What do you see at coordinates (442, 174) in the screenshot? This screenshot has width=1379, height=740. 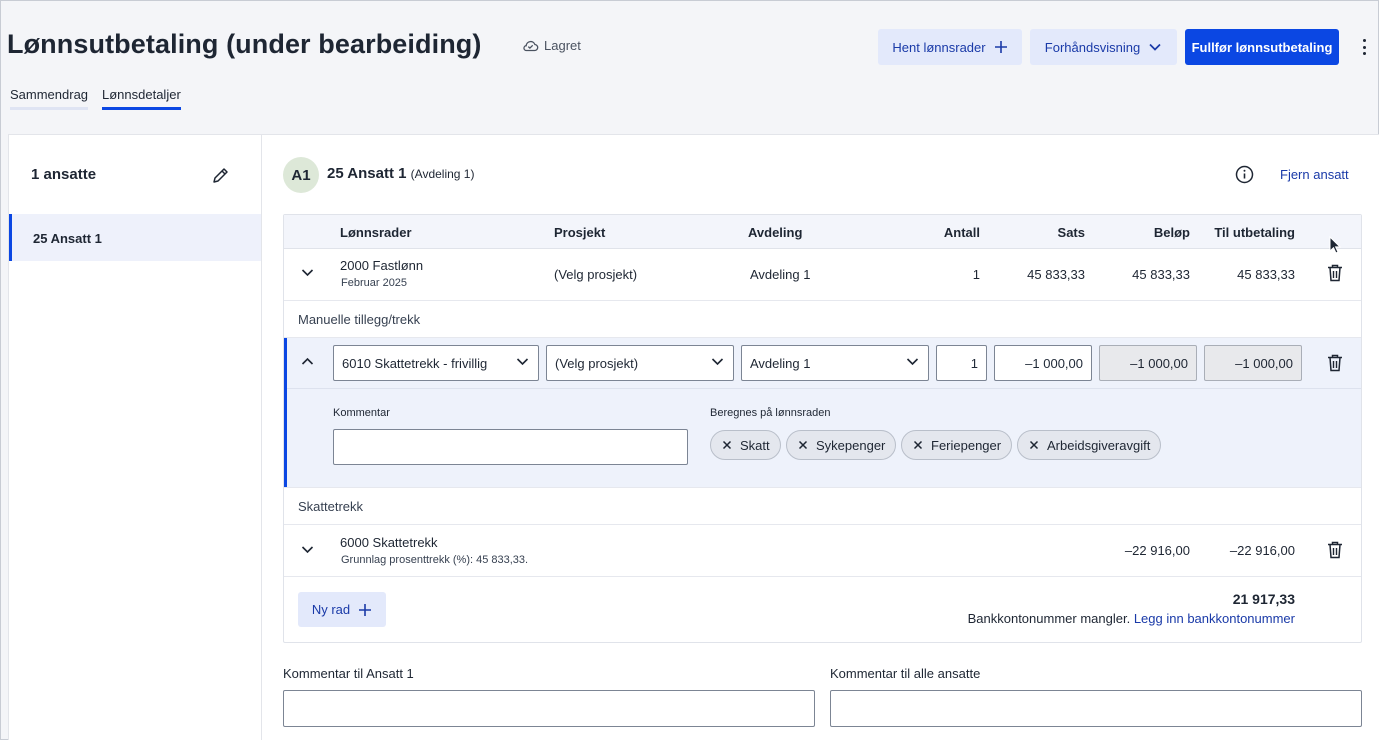 I see `employee-department: (Avdeling 1)` at bounding box center [442, 174].